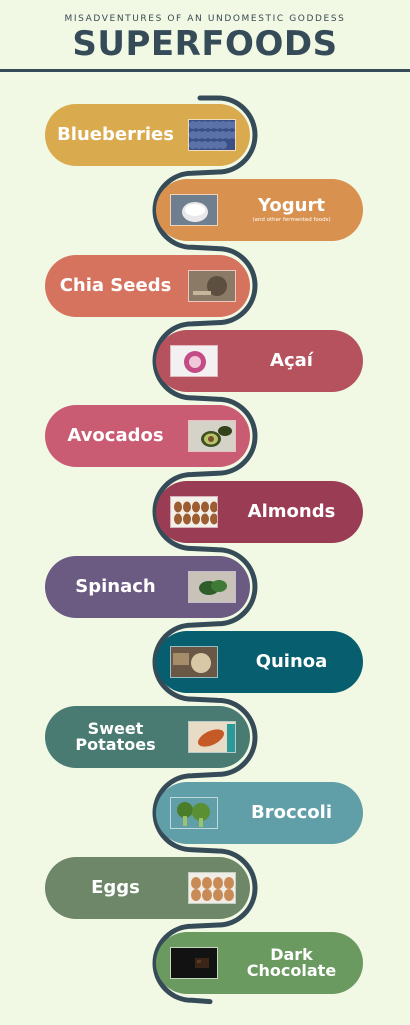 The height and width of the screenshot is (1025, 410). I want to click on superfood-label: Sweet Potatoes, so click(115, 737).